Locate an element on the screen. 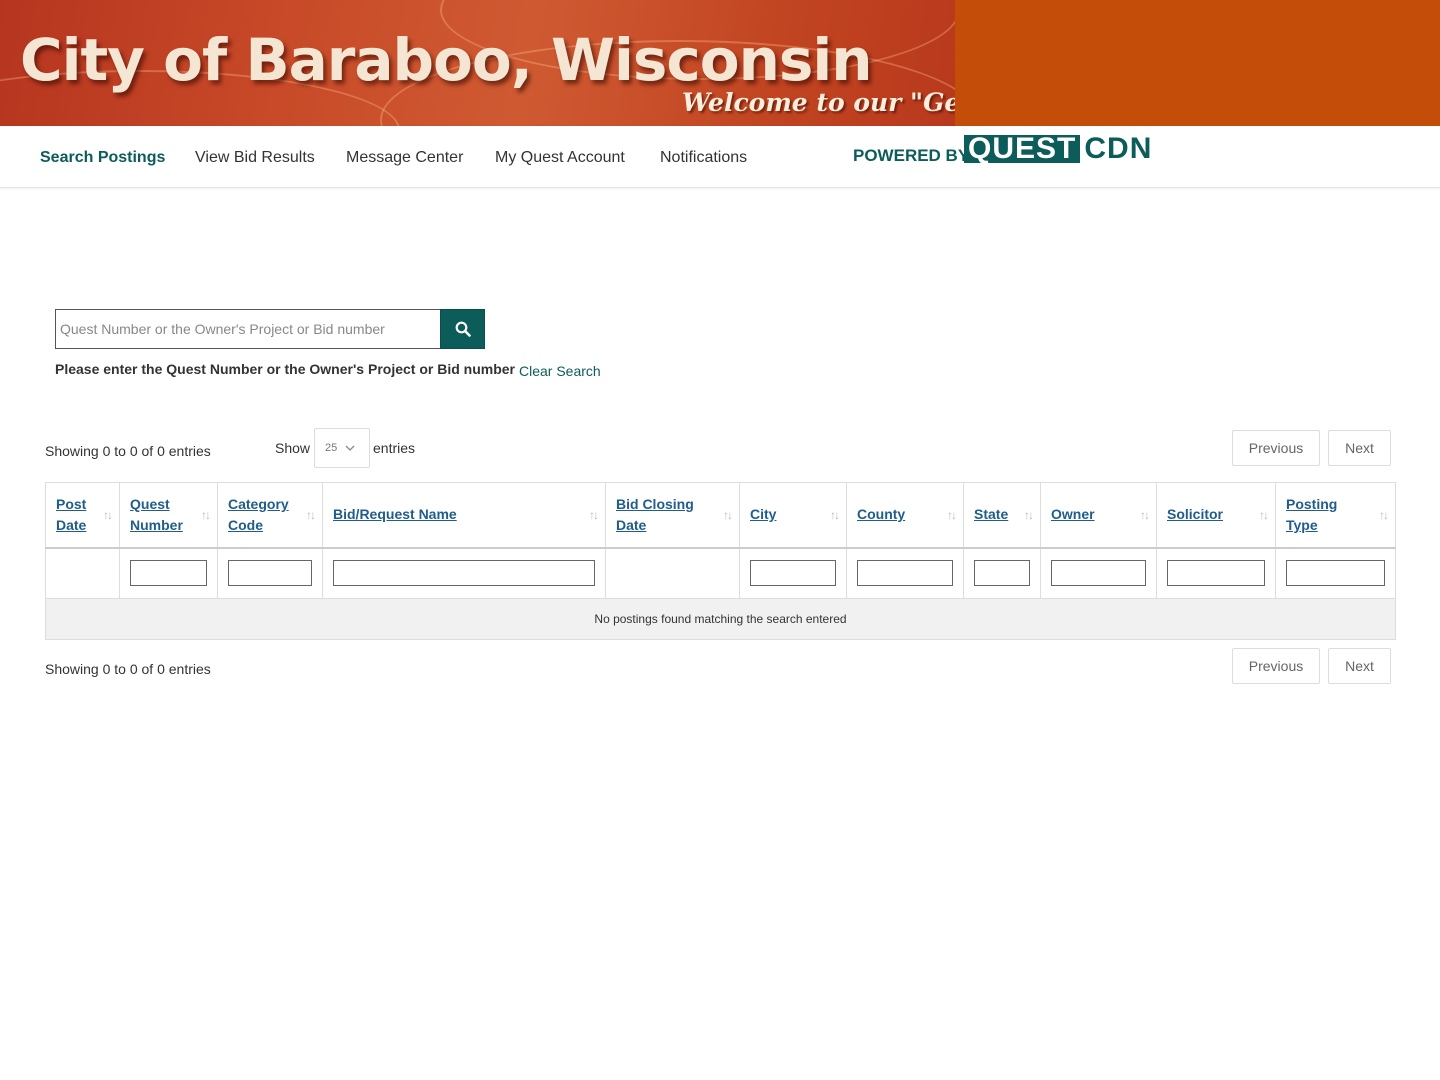 The width and height of the screenshot is (1440, 1080). nav-search-postings: Search Postings is located at coordinates (102, 158).